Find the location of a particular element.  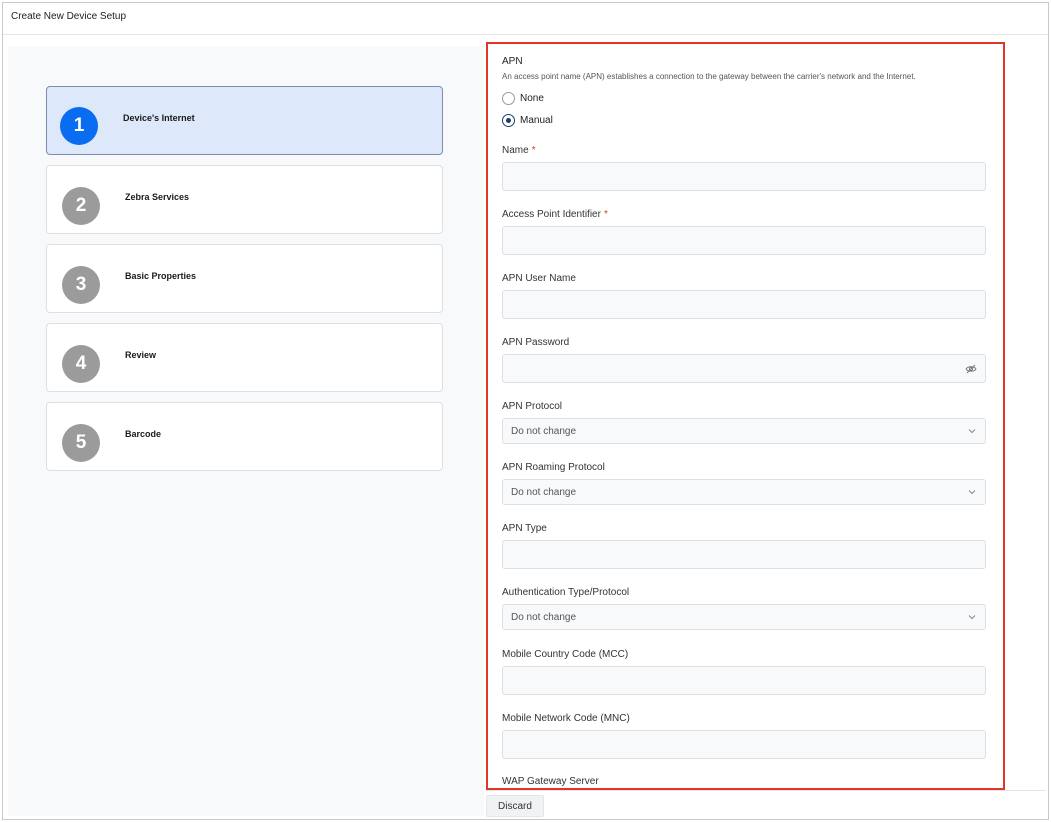

step-label: Review is located at coordinates (141, 355).